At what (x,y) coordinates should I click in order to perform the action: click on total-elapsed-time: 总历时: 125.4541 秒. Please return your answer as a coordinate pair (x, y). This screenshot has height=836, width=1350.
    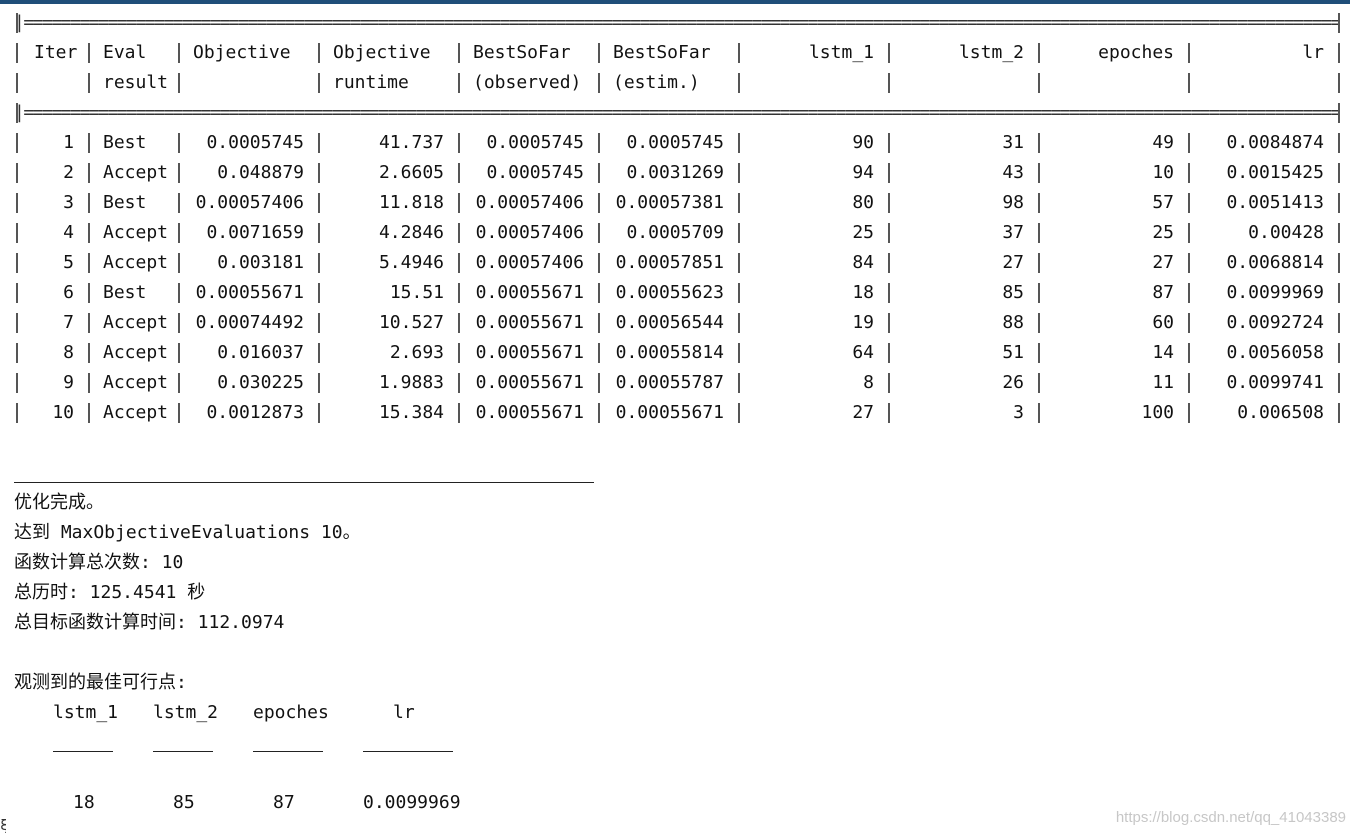
    Looking at the image, I should click on (110, 592).